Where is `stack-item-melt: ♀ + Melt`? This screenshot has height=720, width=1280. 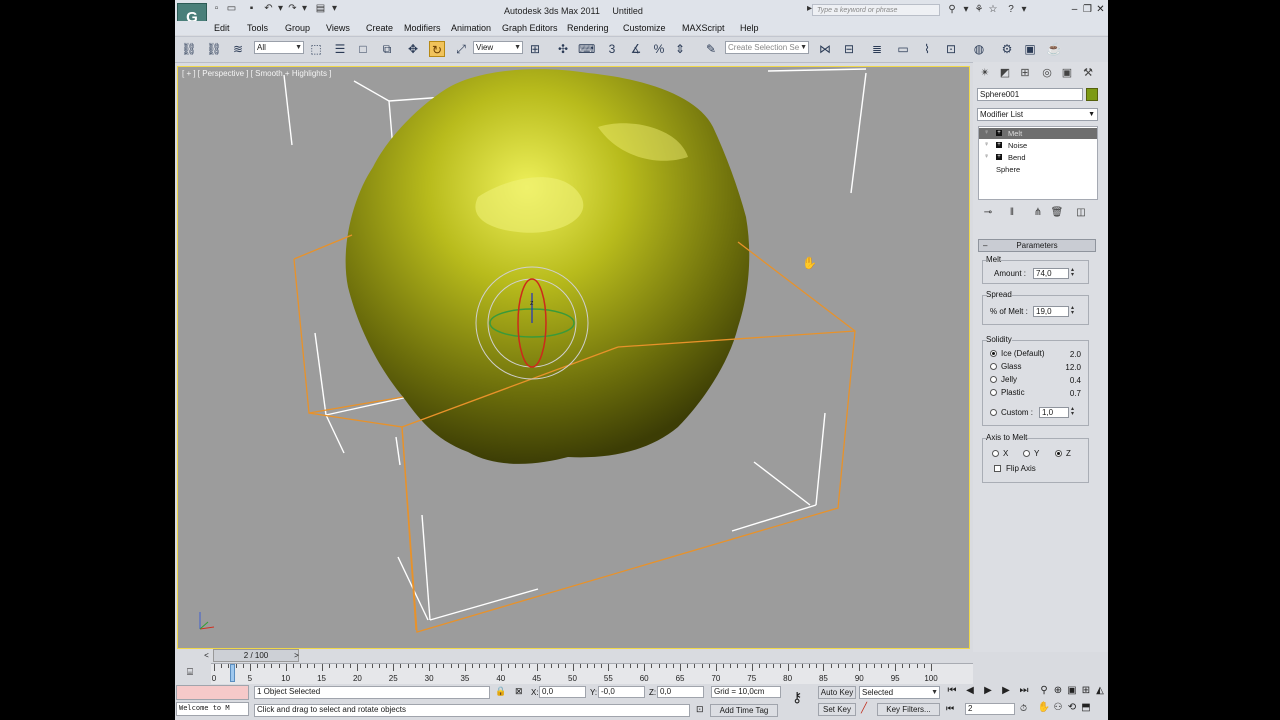 stack-item-melt: ♀ + Melt is located at coordinates (1038, 133).